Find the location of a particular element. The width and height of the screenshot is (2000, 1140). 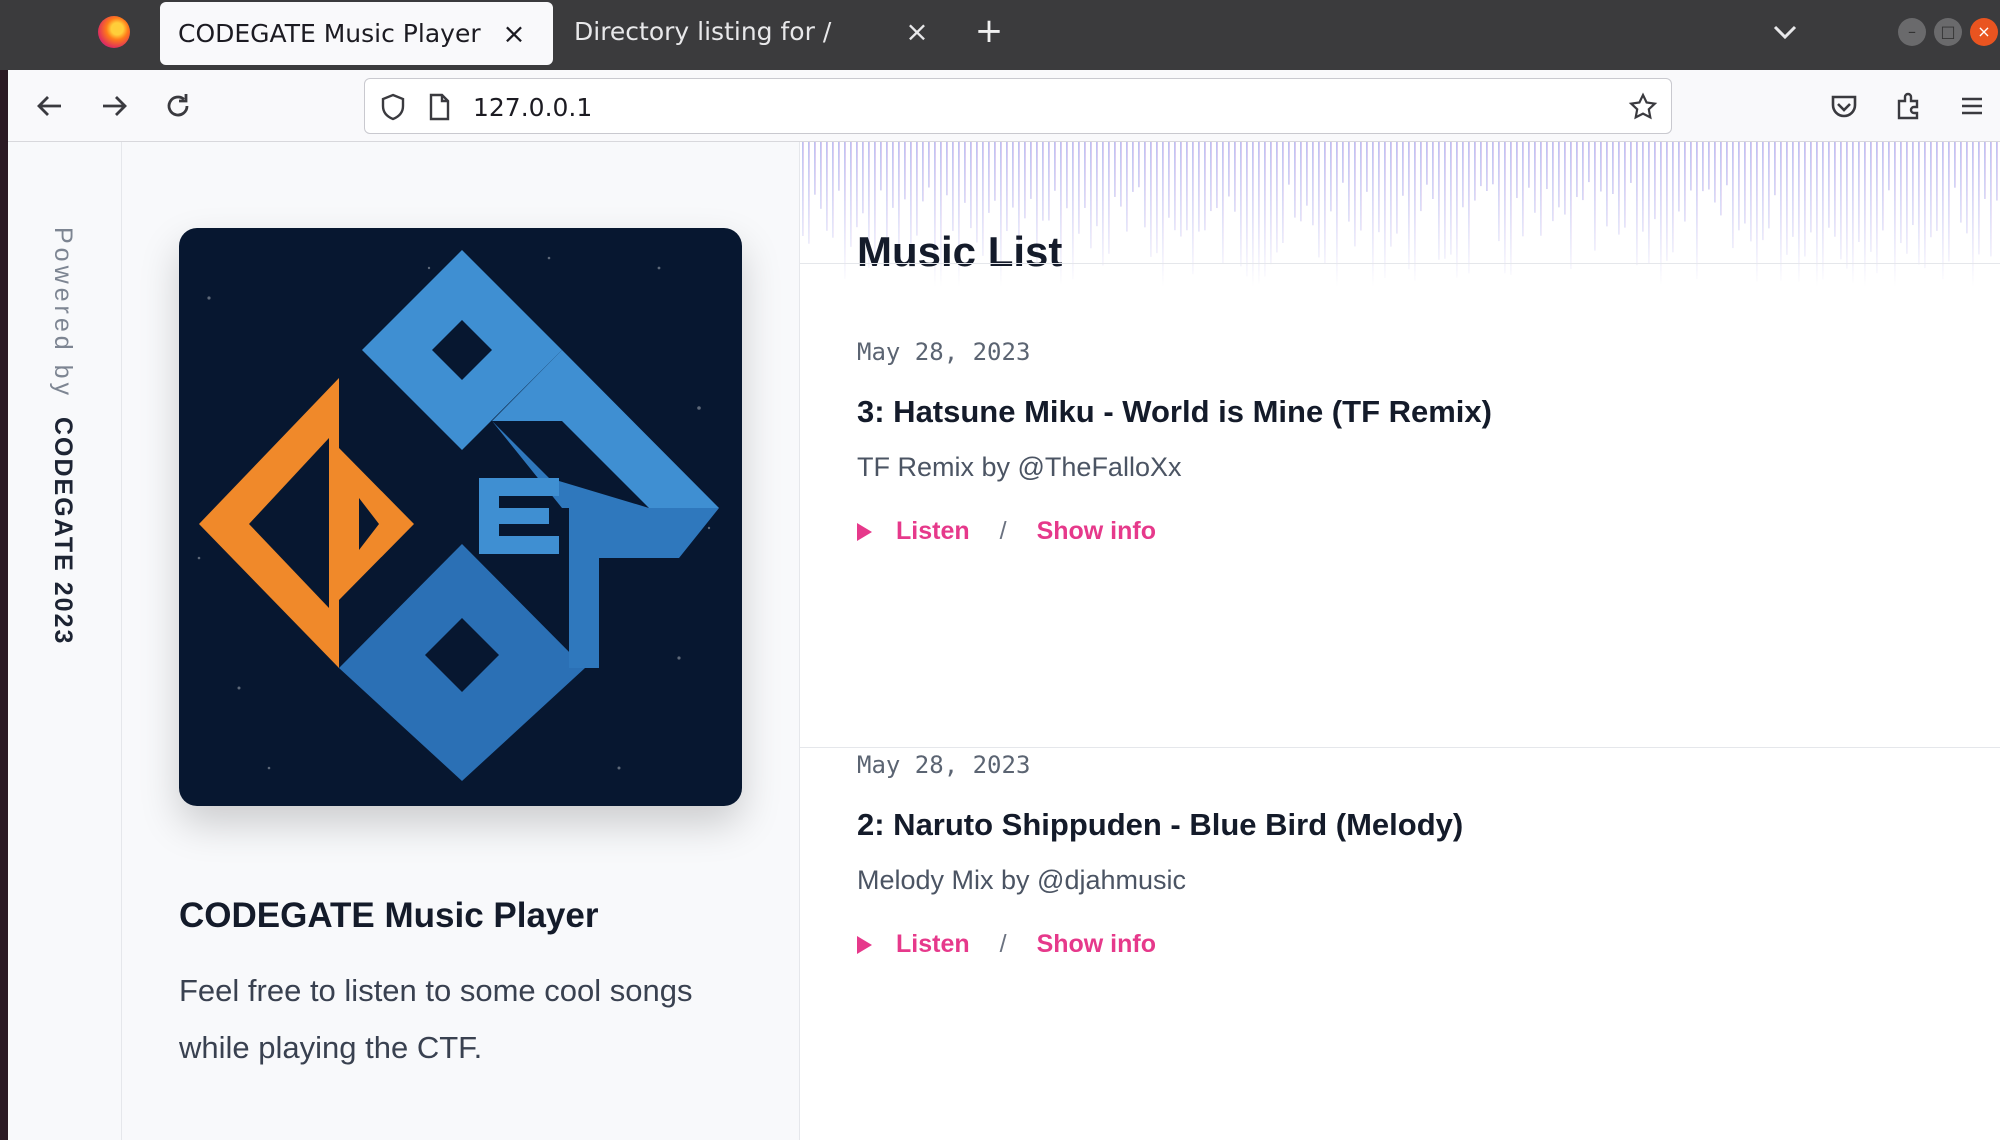

album-cover is located at coordinates (460, 517).